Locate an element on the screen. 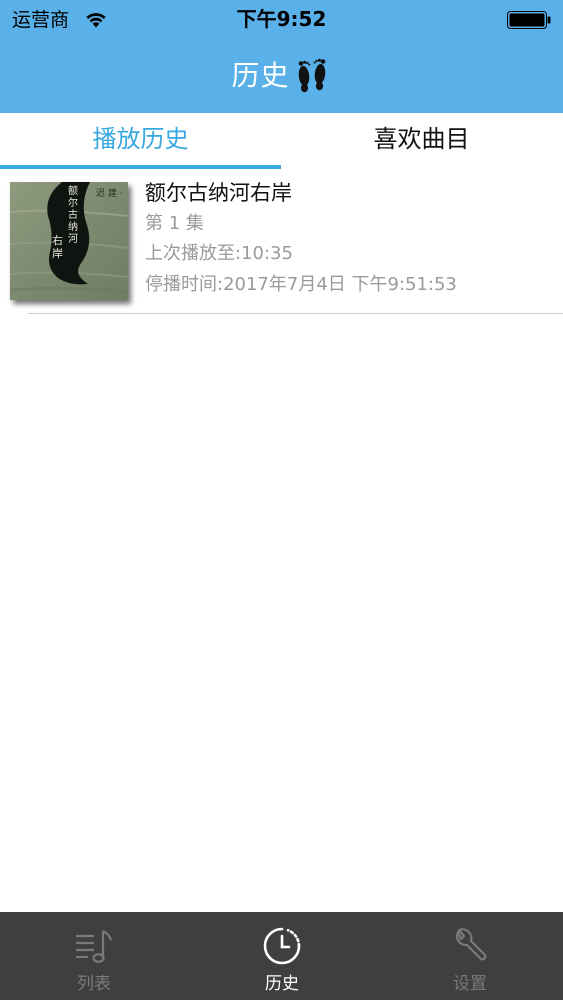 The image size is (563, 1000). bottom-tab-bar: 列表 历史 设置 is located at coordinates (281, 956).